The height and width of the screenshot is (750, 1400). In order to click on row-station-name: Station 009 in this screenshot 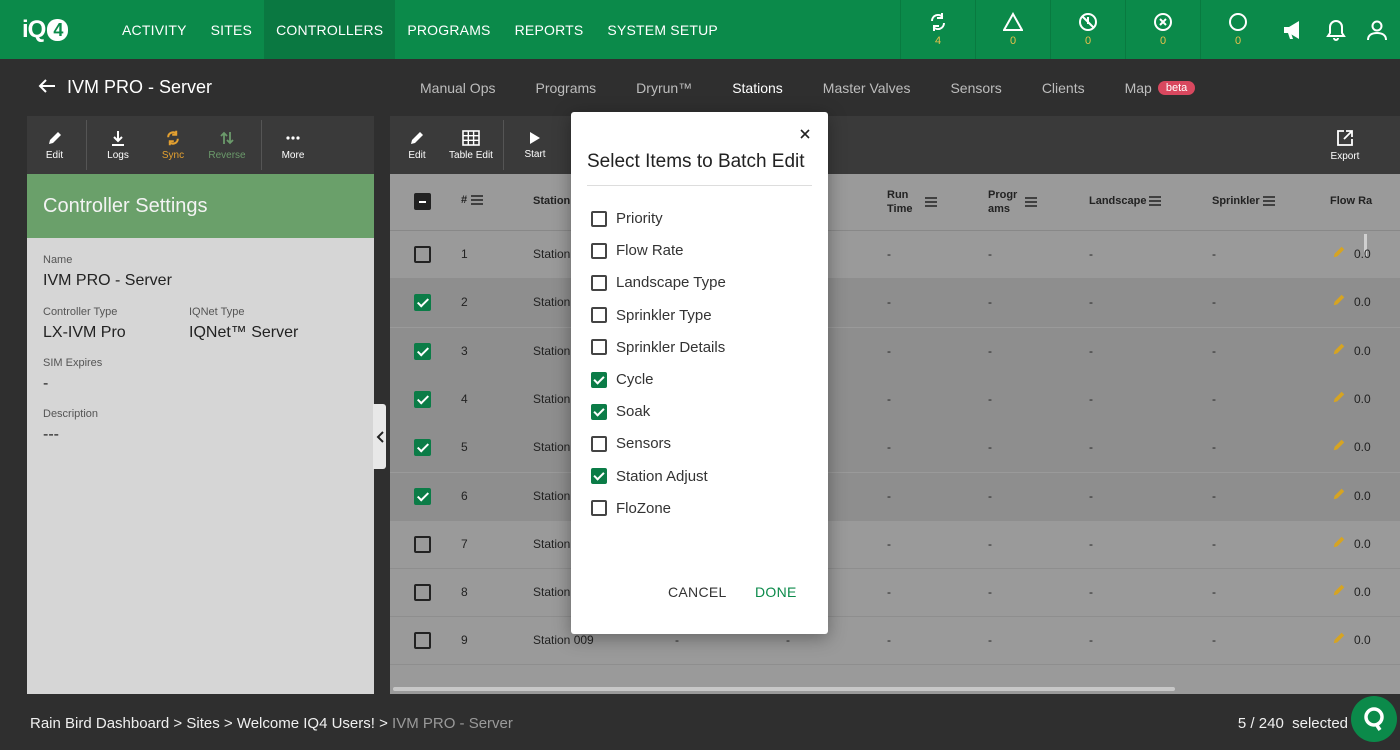, I will do `click(563, 640)`.